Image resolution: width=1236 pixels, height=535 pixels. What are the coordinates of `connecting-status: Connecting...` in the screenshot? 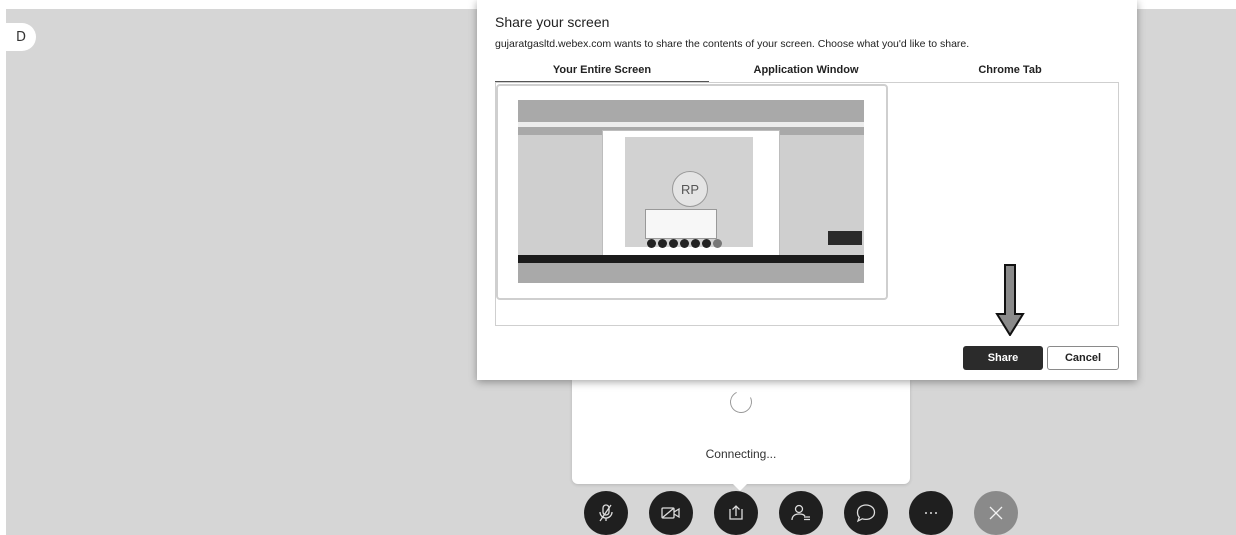 It's located at (741, 454).